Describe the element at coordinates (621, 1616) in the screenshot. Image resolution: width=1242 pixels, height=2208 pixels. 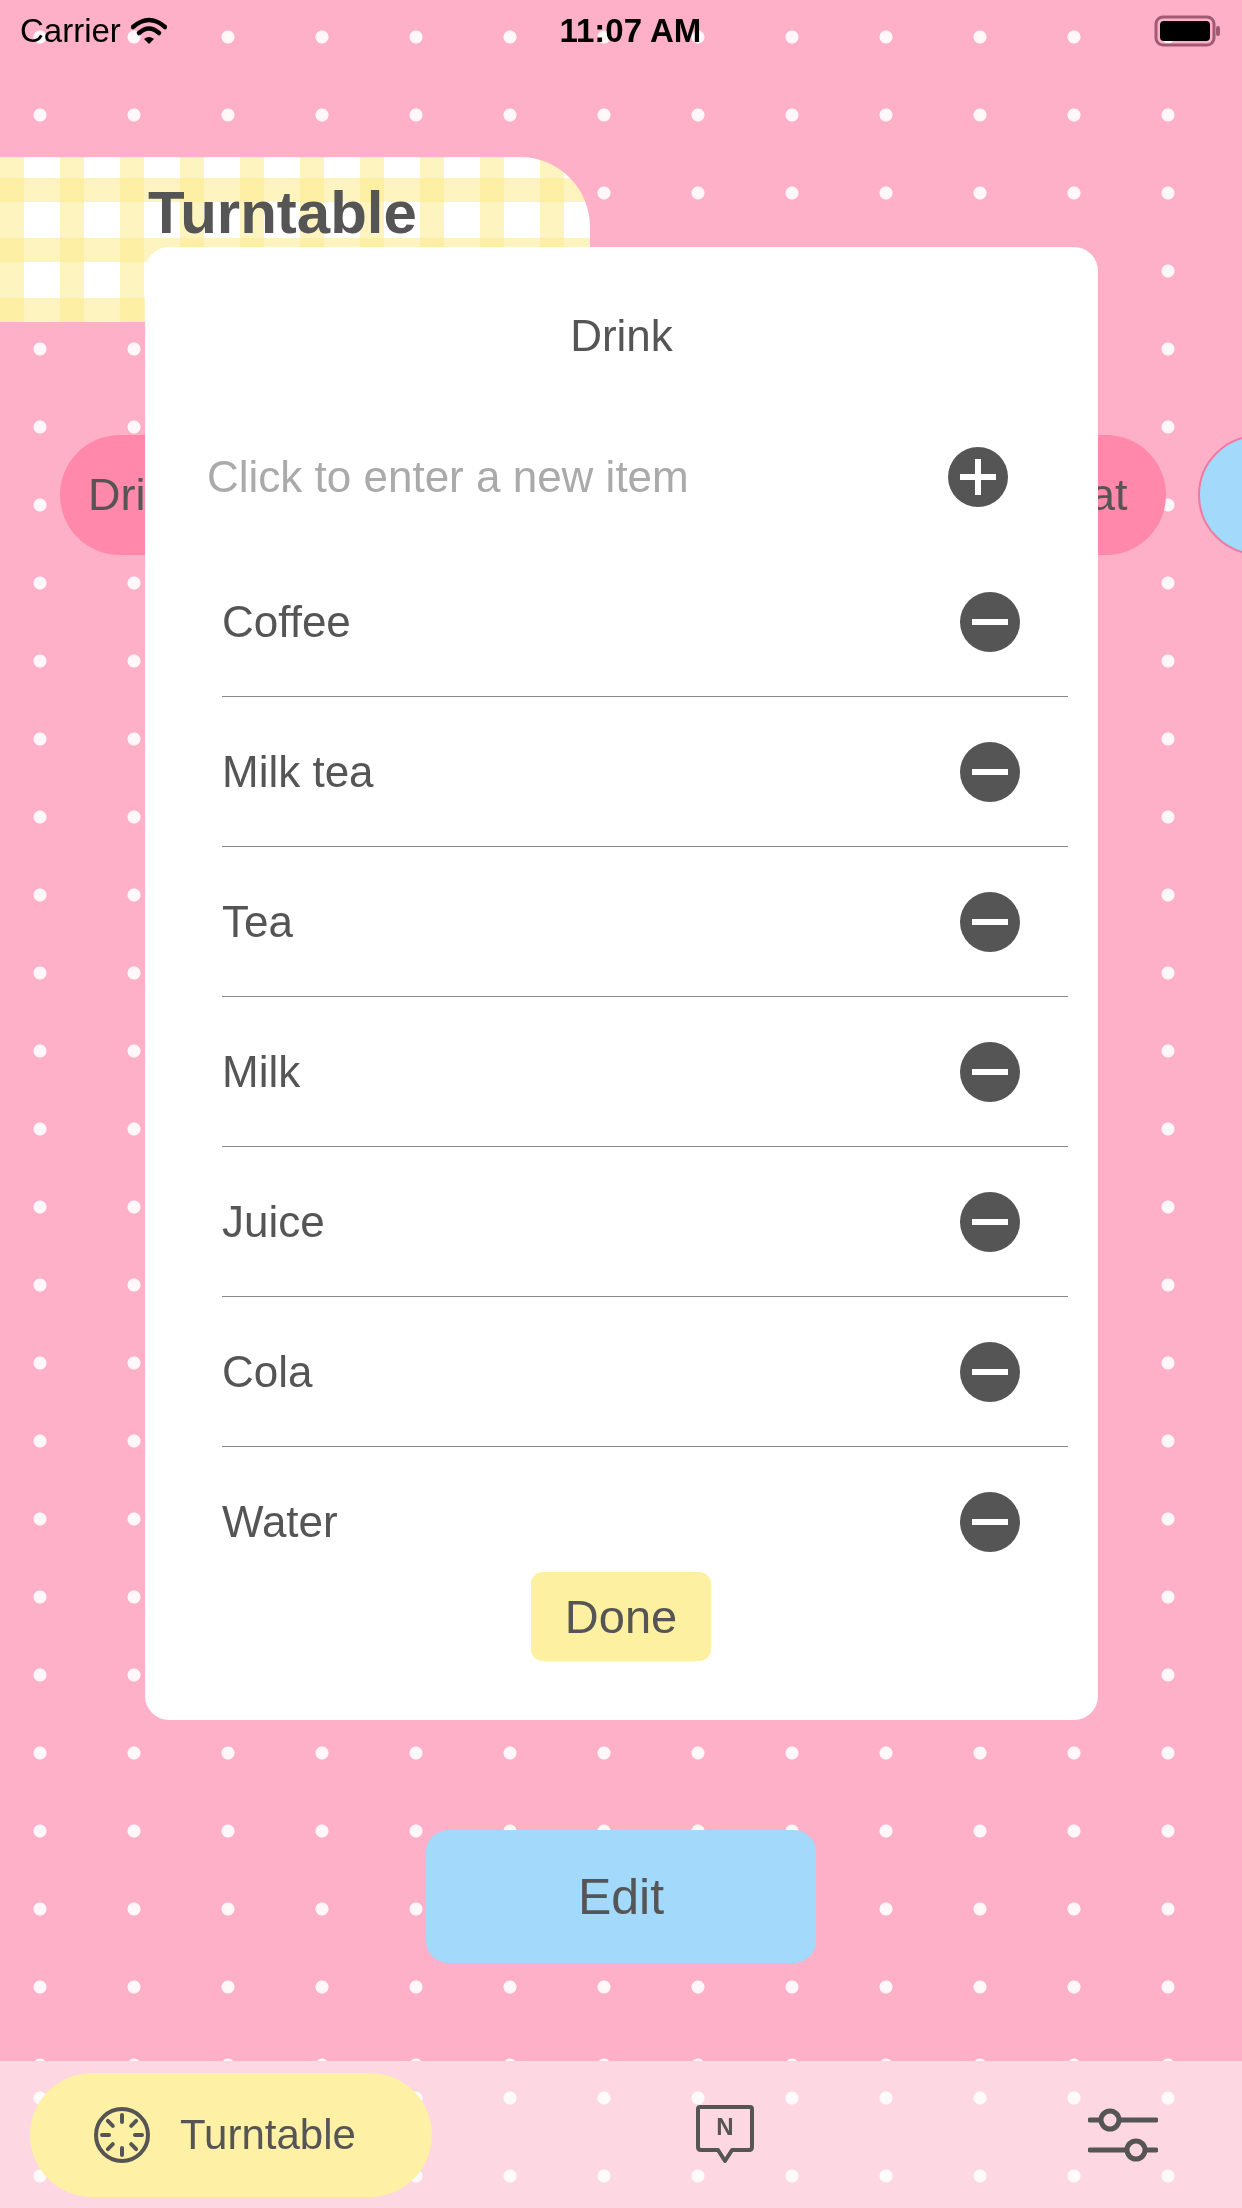
I see `done-button: Done` at that location.